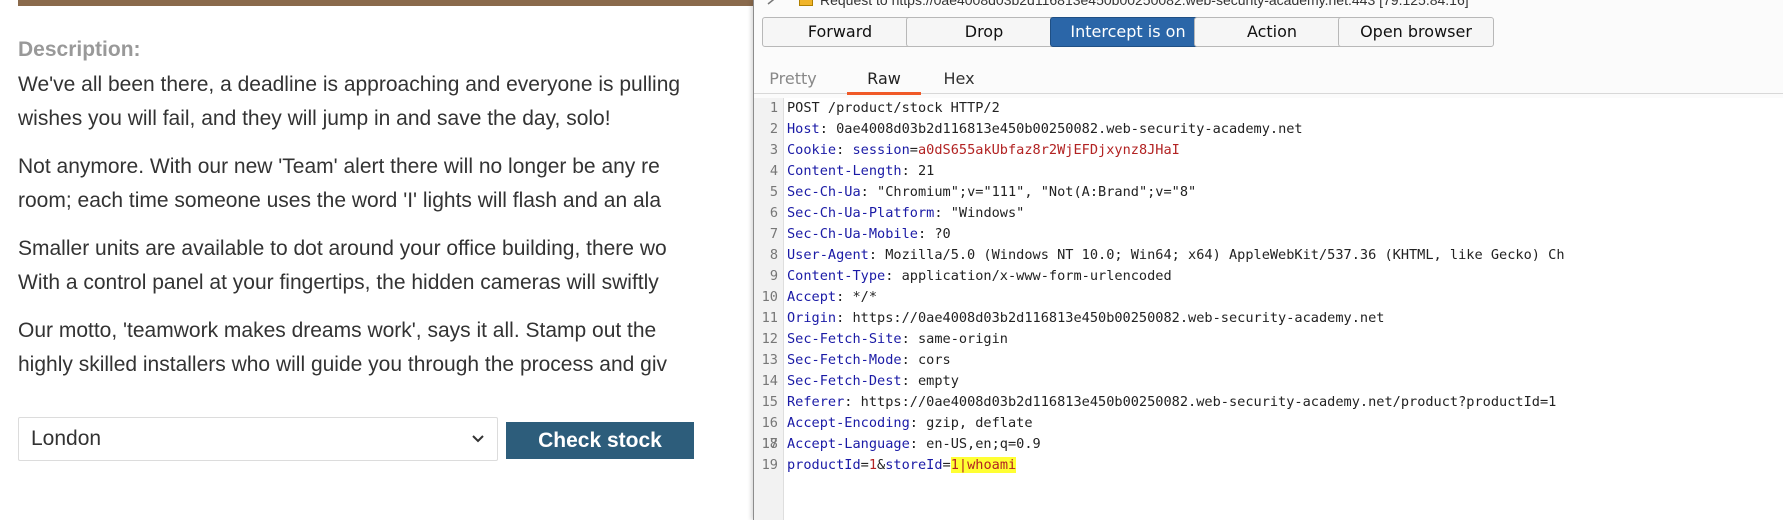 The width and height of the screenshot is (1783, 520). I want to click on header-value: application/x-www-form-urlencoded, so click(1036, 276).